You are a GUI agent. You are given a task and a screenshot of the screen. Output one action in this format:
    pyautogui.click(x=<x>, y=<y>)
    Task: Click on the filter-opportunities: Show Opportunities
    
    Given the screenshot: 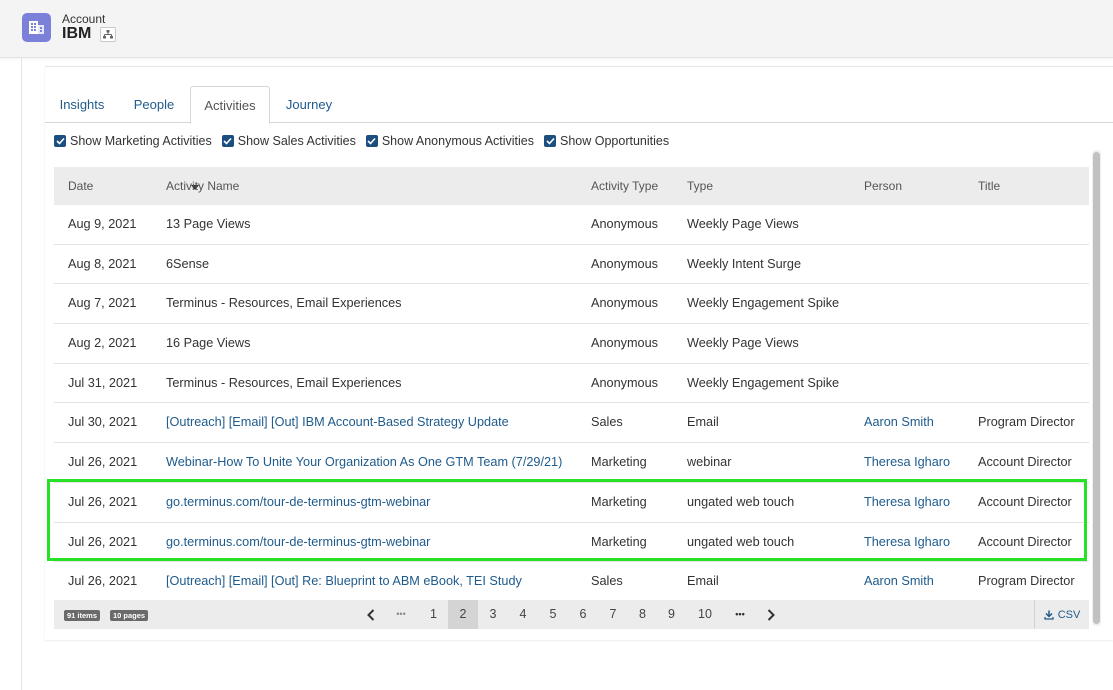 What is the action you would take?
    pyautogui.click(x=606, y=141)
    